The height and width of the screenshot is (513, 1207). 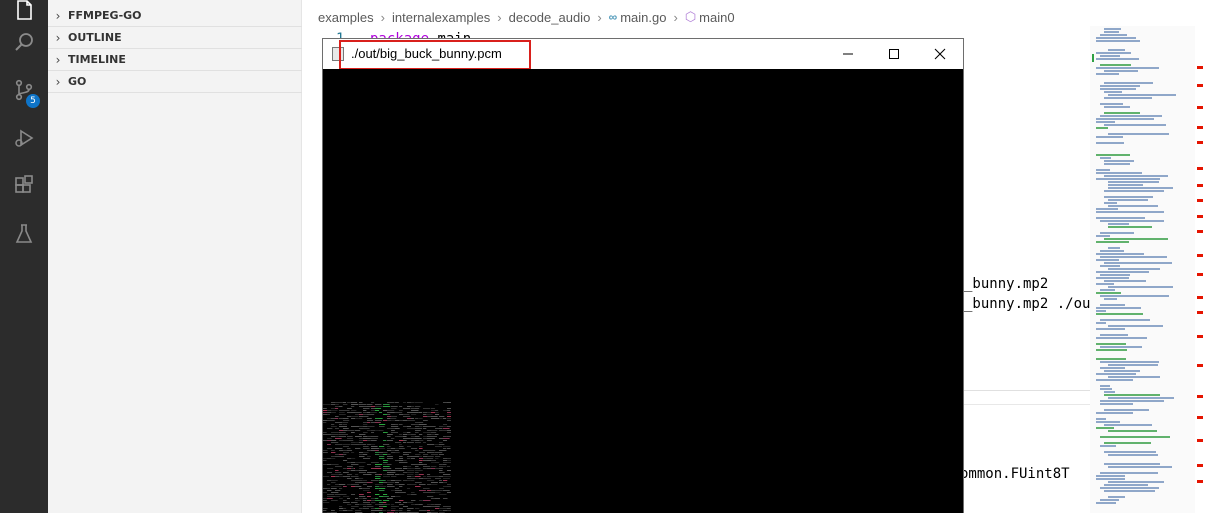 I want to click on section-ffmpeg-go: › FFMPEG-GO, so click(x=175, y=16).